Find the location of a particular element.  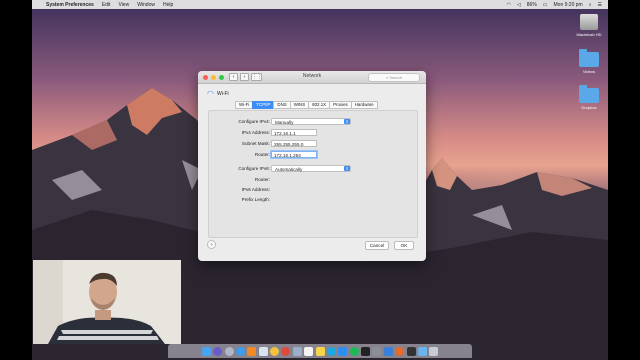

mail-icon is located at coordinates (263, 351).